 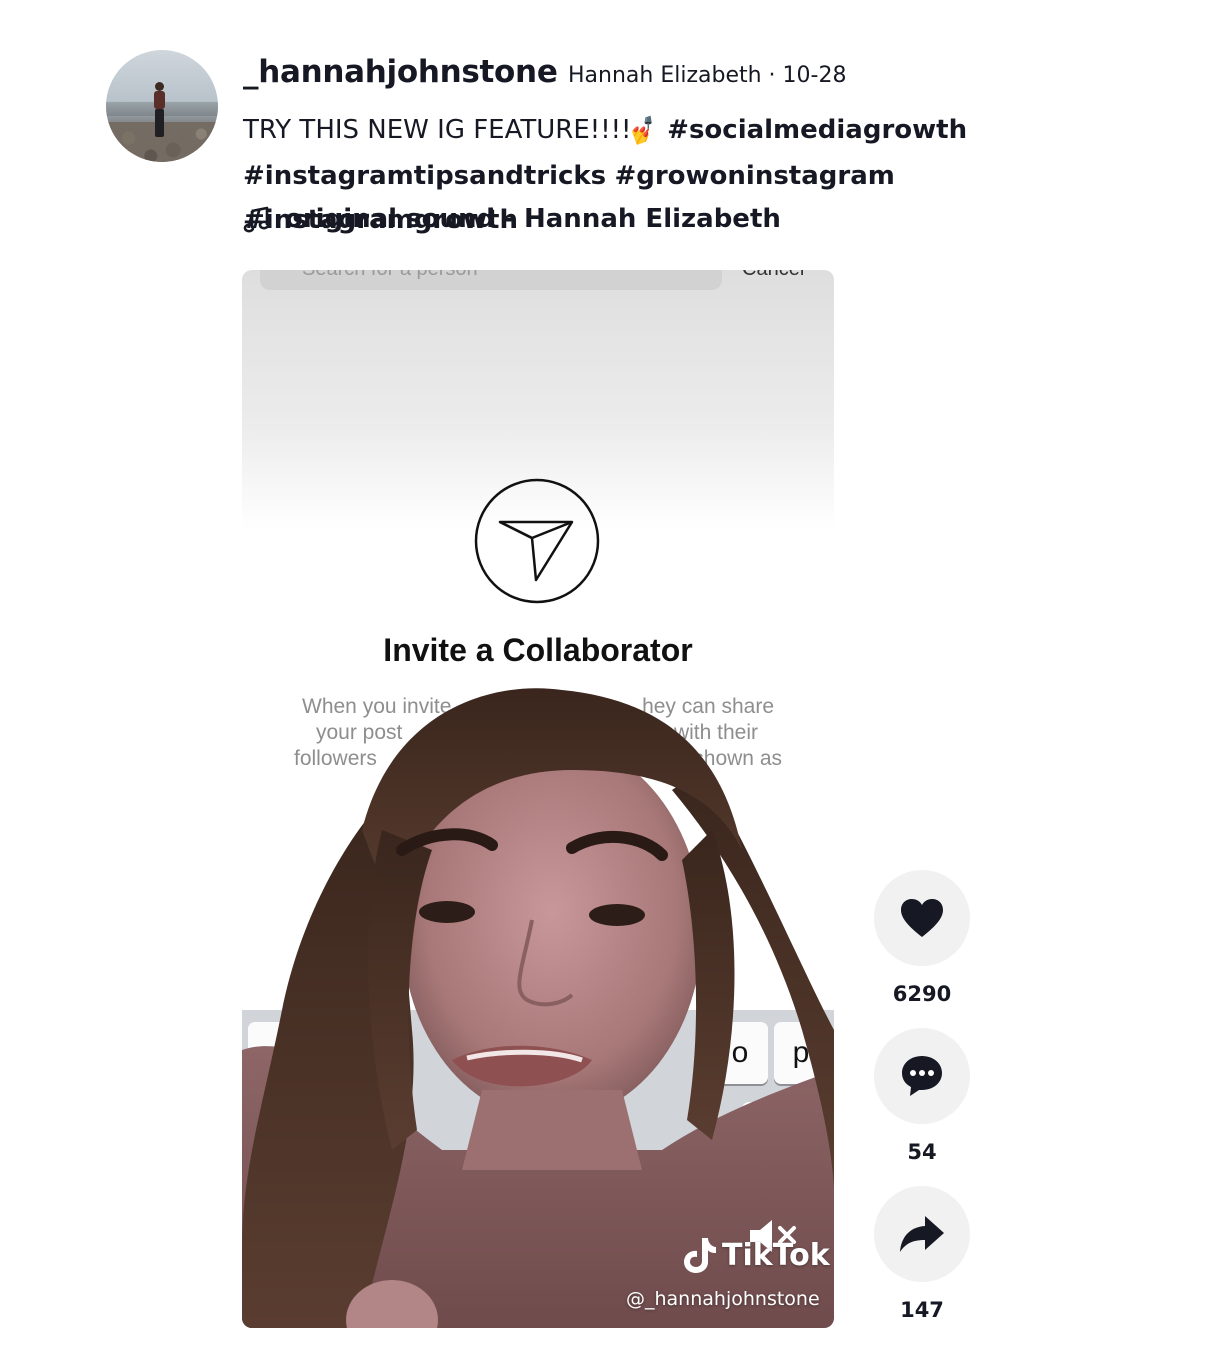 What do you see at coordinates (817, 130) in the screenshot?
I see `hashtag-link: #socialmediagrowth` at bounding box center [817, 130].